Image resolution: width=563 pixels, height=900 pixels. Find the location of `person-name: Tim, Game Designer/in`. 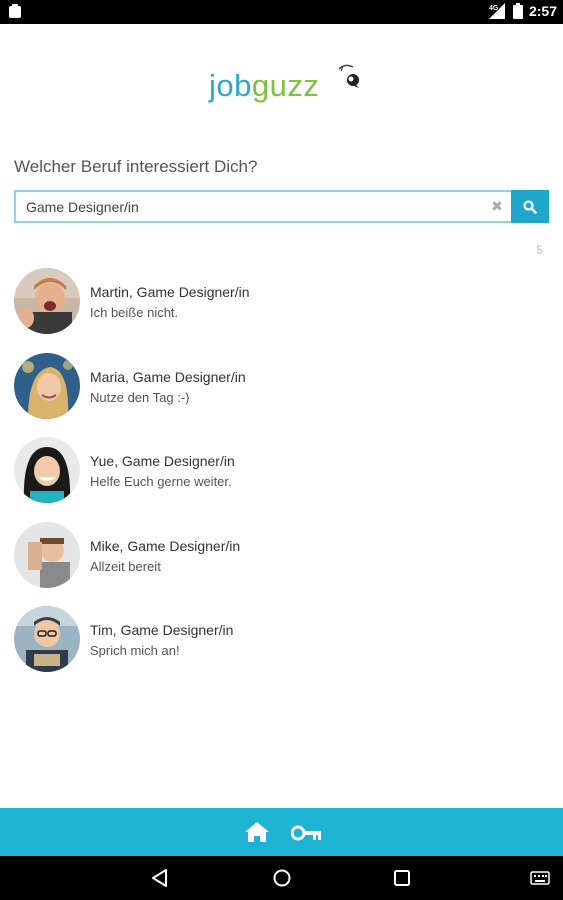

person-name: Tim, Game Designer/in is located at coordinates (162, 630).